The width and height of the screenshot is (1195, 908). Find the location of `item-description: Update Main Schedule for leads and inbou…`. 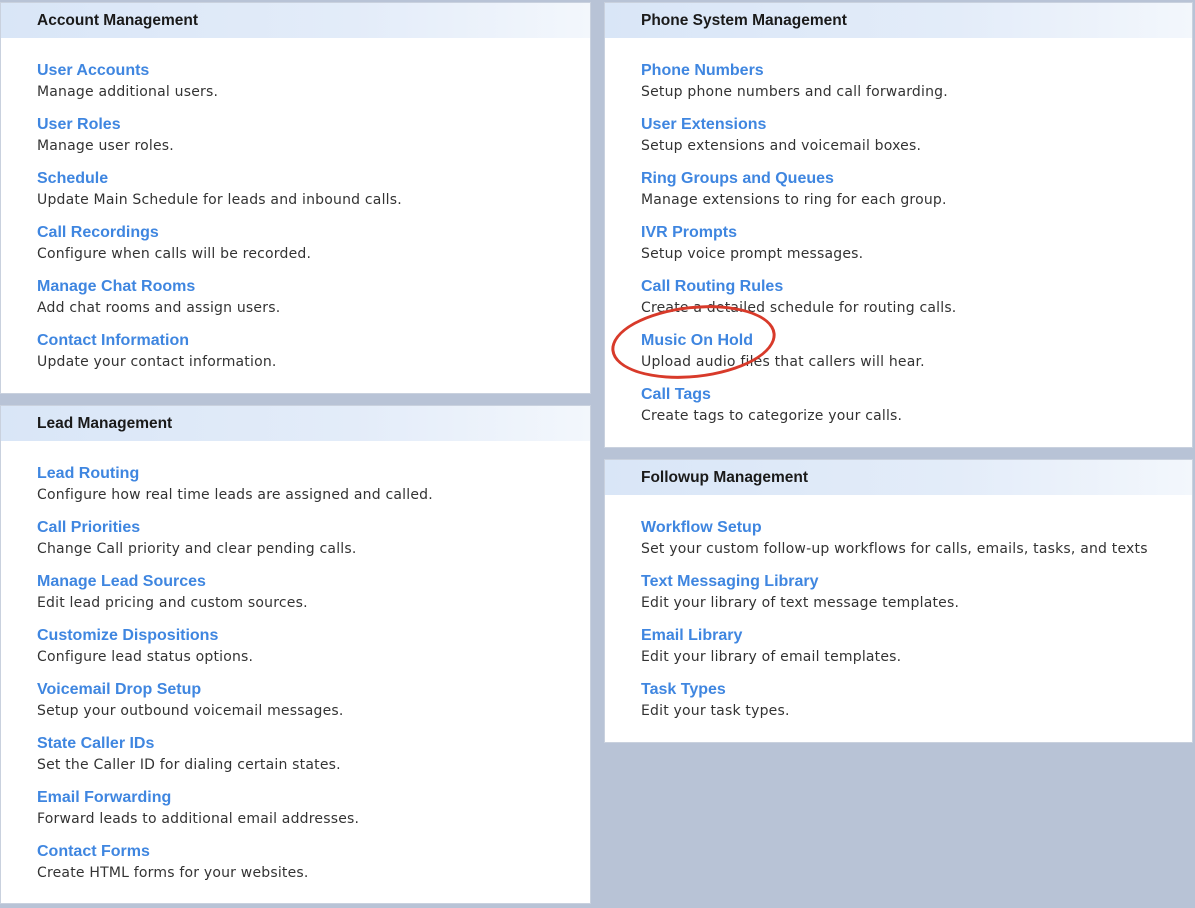

item-description: Update Main Schedule for leads and inbou… is located at coordinates (219, 200).